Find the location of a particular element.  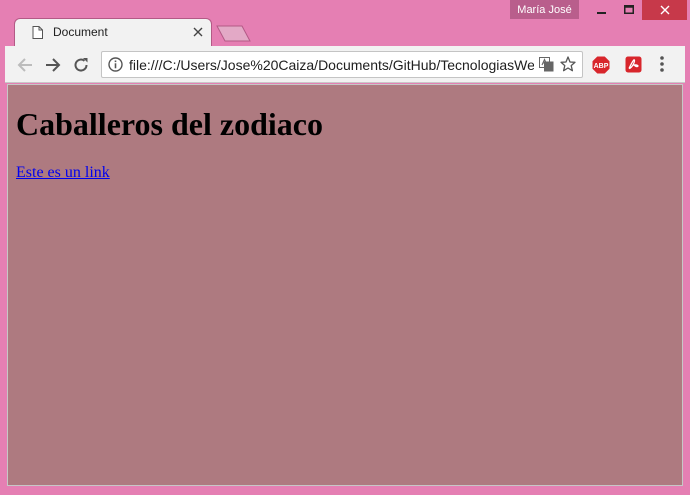

reload-icon is located at coordinates (81, 65).